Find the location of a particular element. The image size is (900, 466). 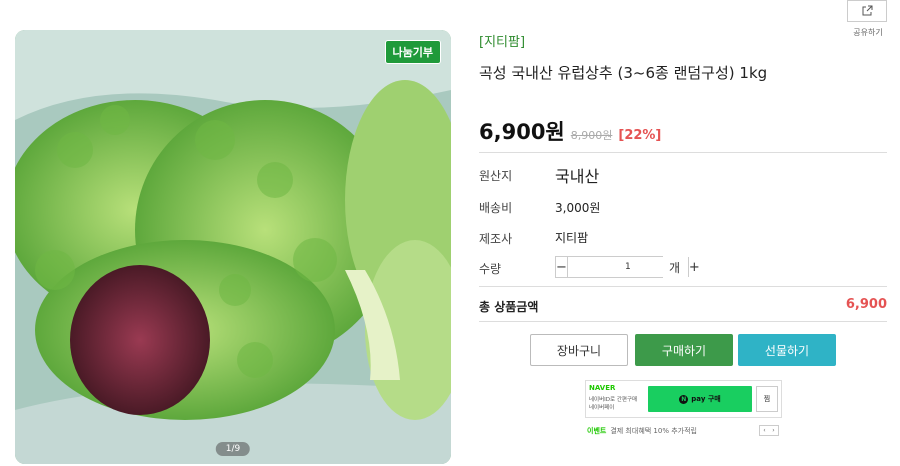

quantity-stepper: − + is located at coordinates (627, 267).